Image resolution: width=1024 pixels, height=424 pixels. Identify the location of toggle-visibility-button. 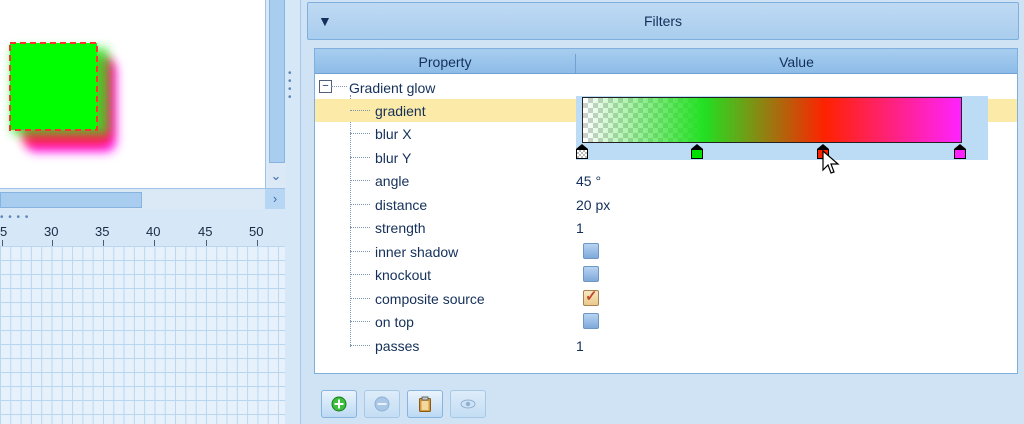
(468, 404).